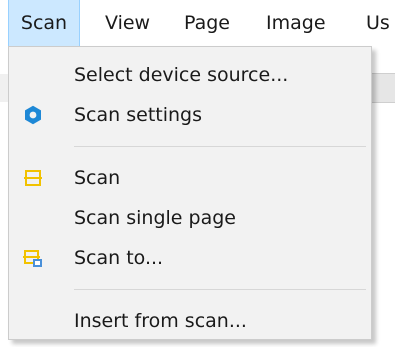  What do you see at coordinates (207, 23) in the screenshot?
I see `menu-page: Page` at bounding box center [207, 23].